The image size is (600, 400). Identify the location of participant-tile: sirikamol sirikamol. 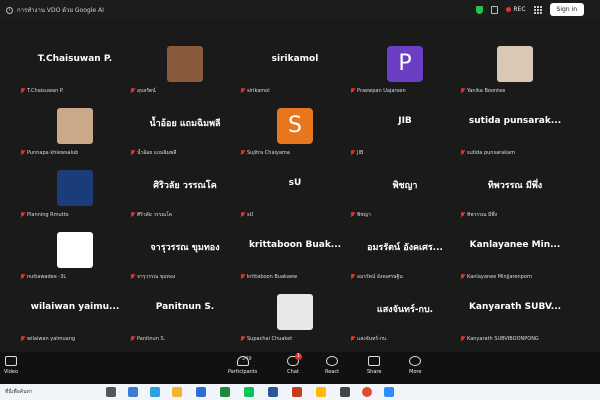
(295, 68).